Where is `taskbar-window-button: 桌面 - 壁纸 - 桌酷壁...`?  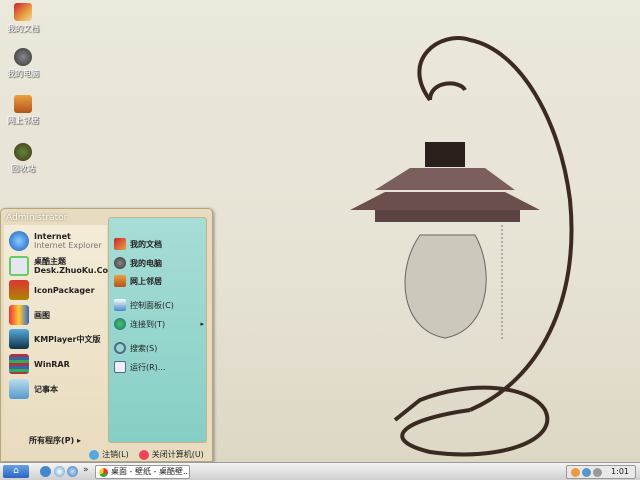 taskbar-window-button: 桌面 - 壁纸 - 桌酷壁... is located at coordinates (142, 472).